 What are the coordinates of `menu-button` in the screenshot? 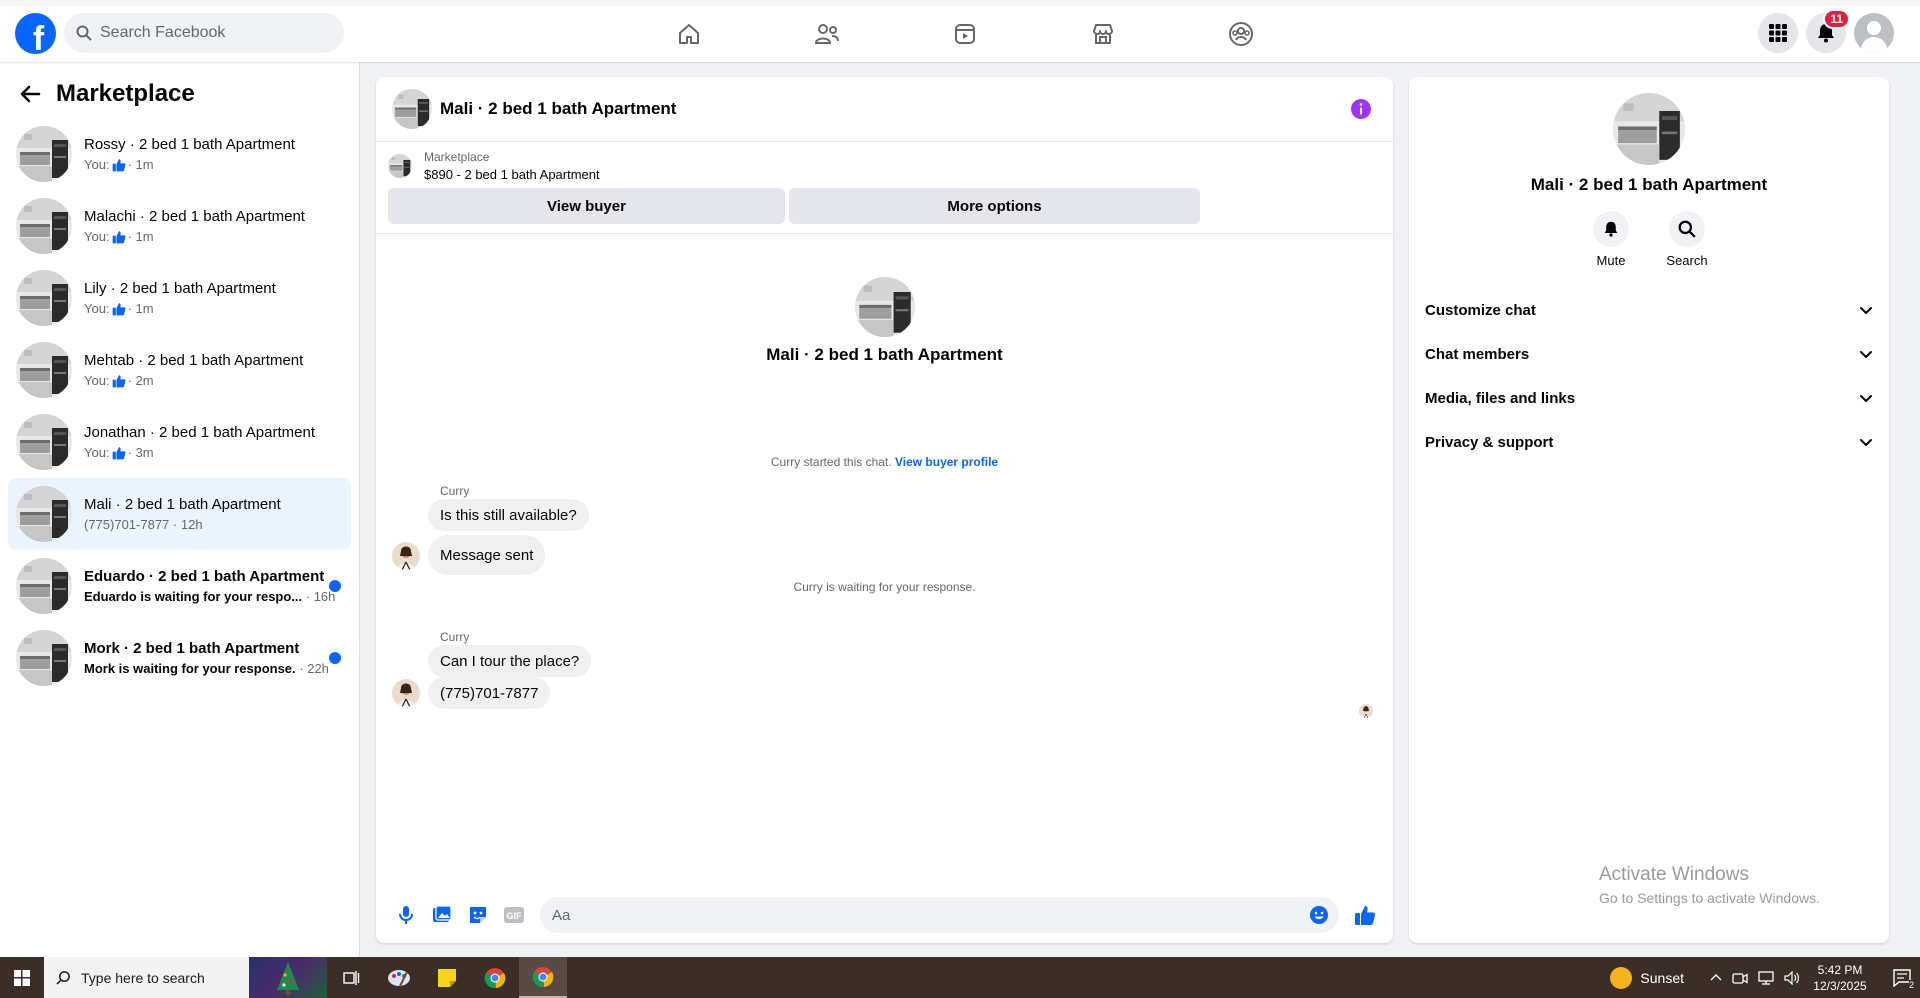 It's located at (1778, 33).